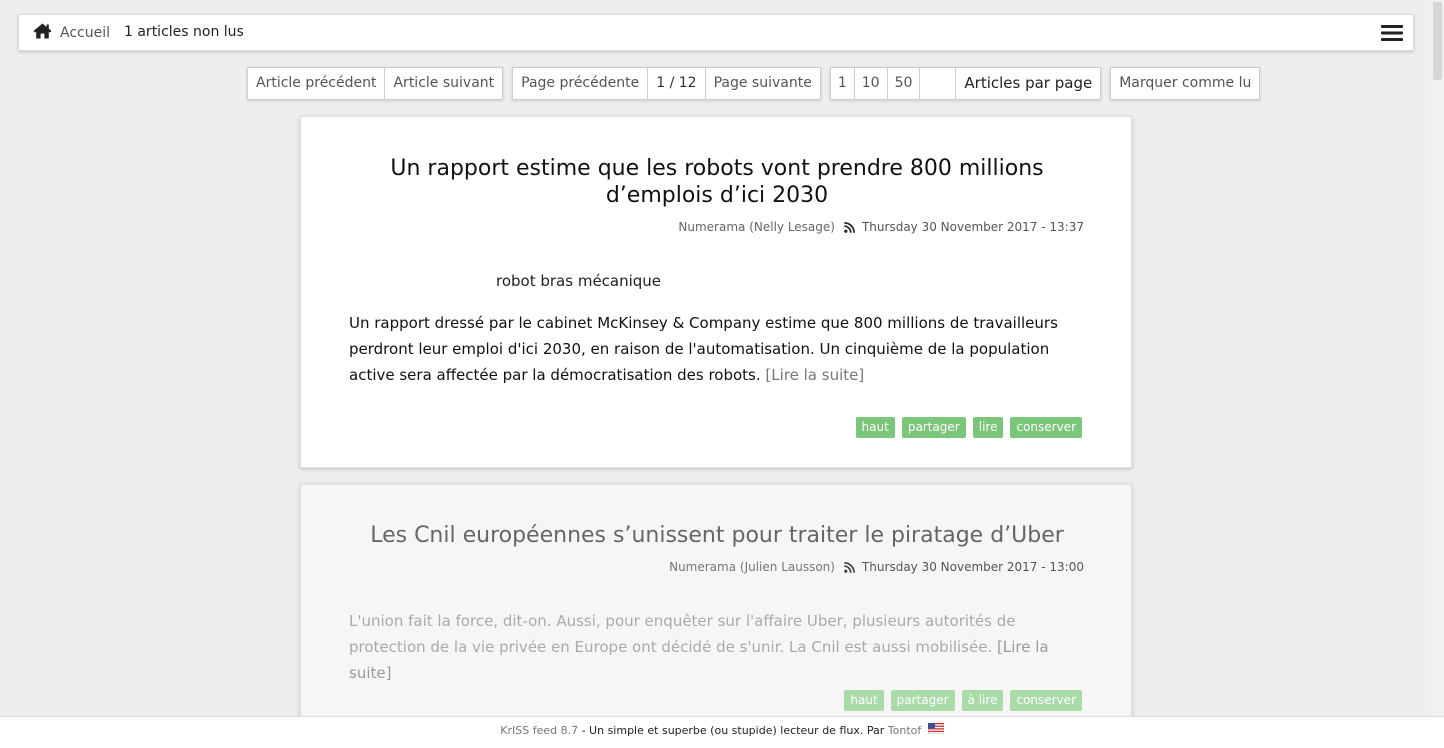 The width and height of the screenshot is (1444, 748). I want to click on home-link: Accueil, so click(71, 33).